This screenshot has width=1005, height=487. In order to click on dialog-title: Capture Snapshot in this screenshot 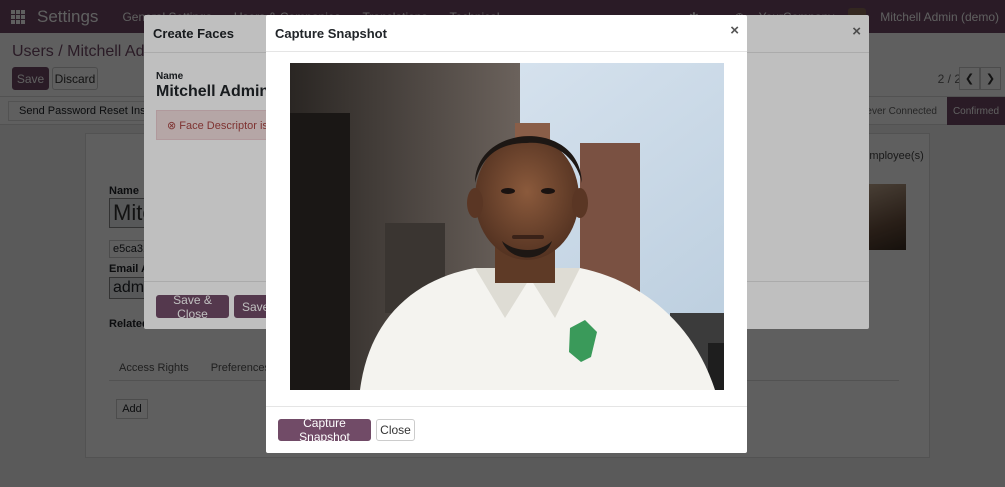, I will do `click(331, 33)`.